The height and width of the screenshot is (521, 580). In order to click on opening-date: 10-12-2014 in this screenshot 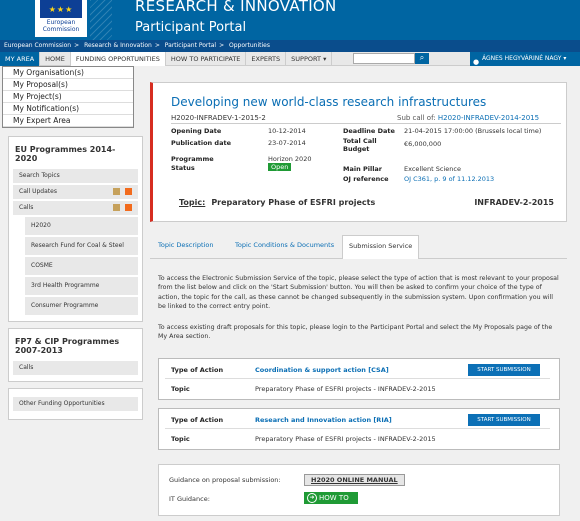, I will do `click(287, 131)`.